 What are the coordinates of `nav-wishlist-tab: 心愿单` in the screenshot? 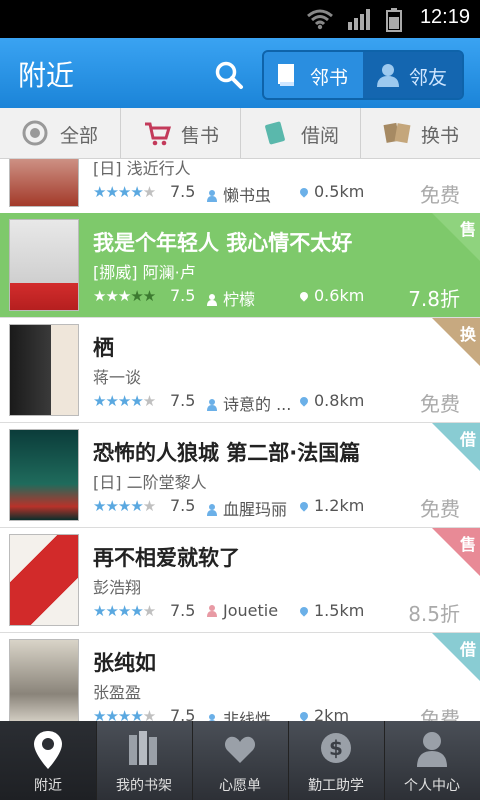 It's located at (240, 760).